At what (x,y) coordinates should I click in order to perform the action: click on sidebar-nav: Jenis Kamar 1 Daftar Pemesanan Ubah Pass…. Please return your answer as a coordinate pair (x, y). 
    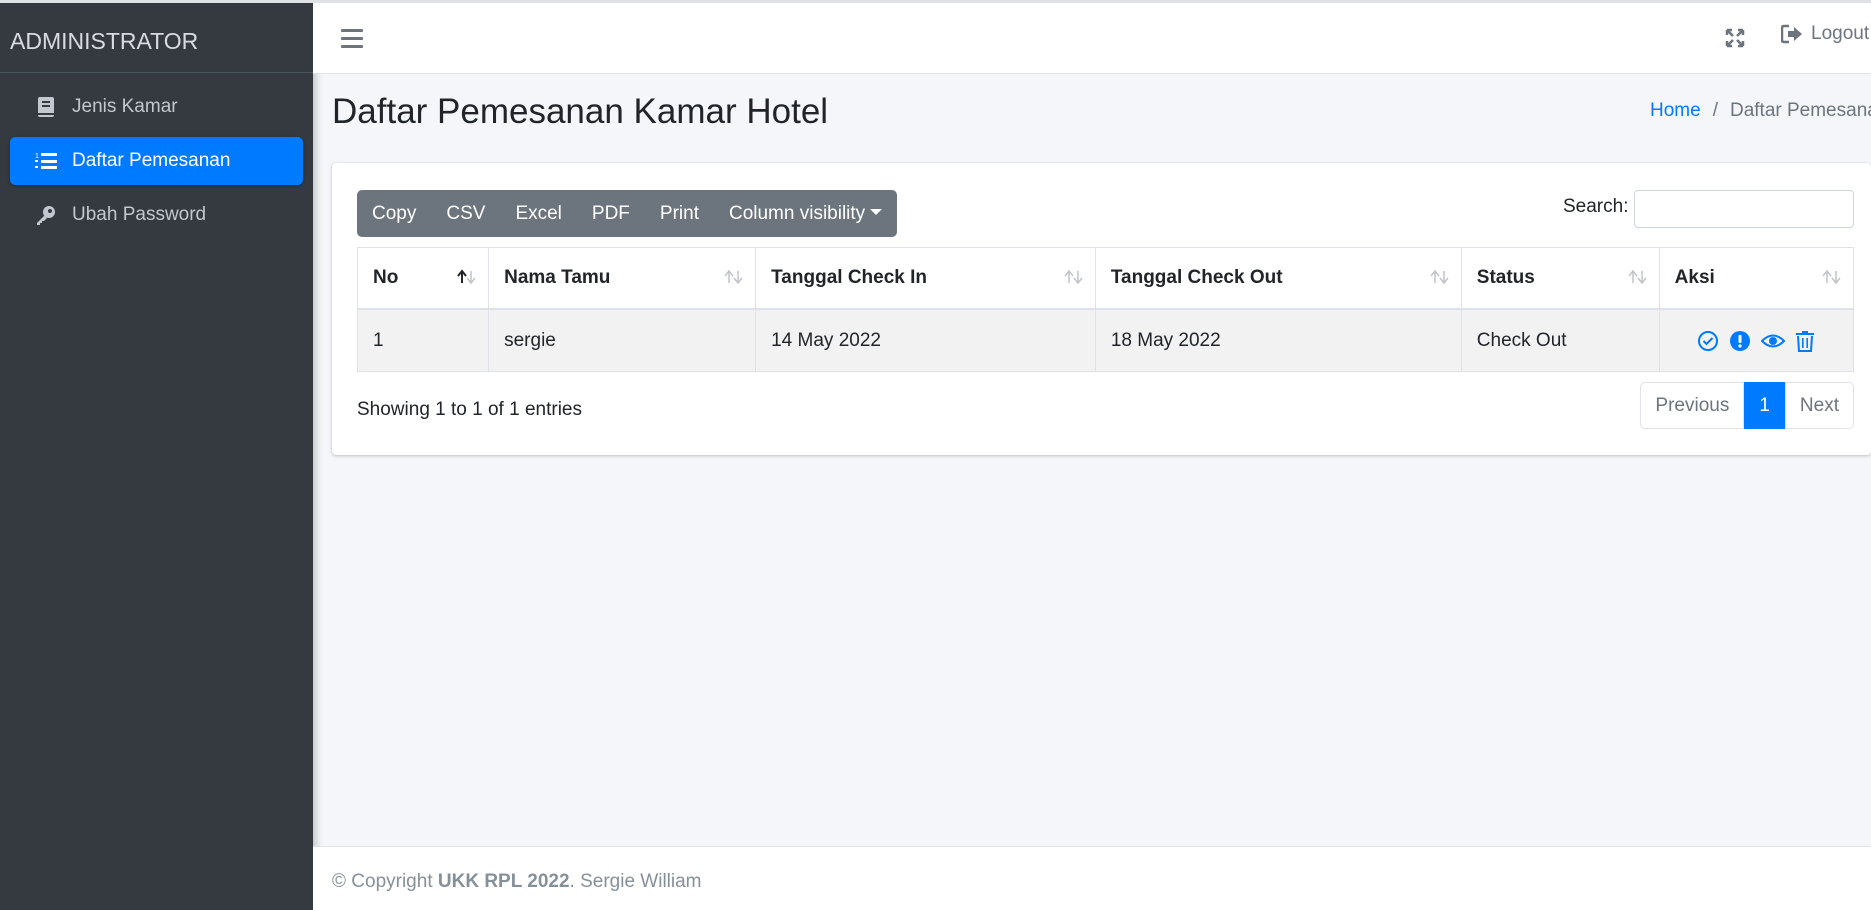
    Looking at the image, I should click on (156, 161).